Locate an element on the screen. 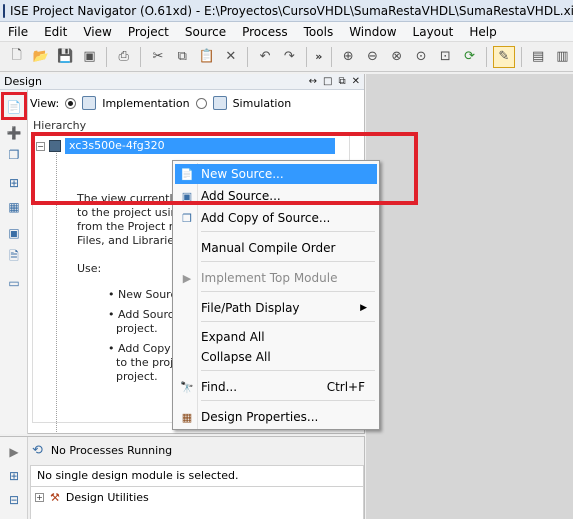 This screenshot has height=519, width=573. process-list-icon: ⊟ is located at coordinates (14, 500).